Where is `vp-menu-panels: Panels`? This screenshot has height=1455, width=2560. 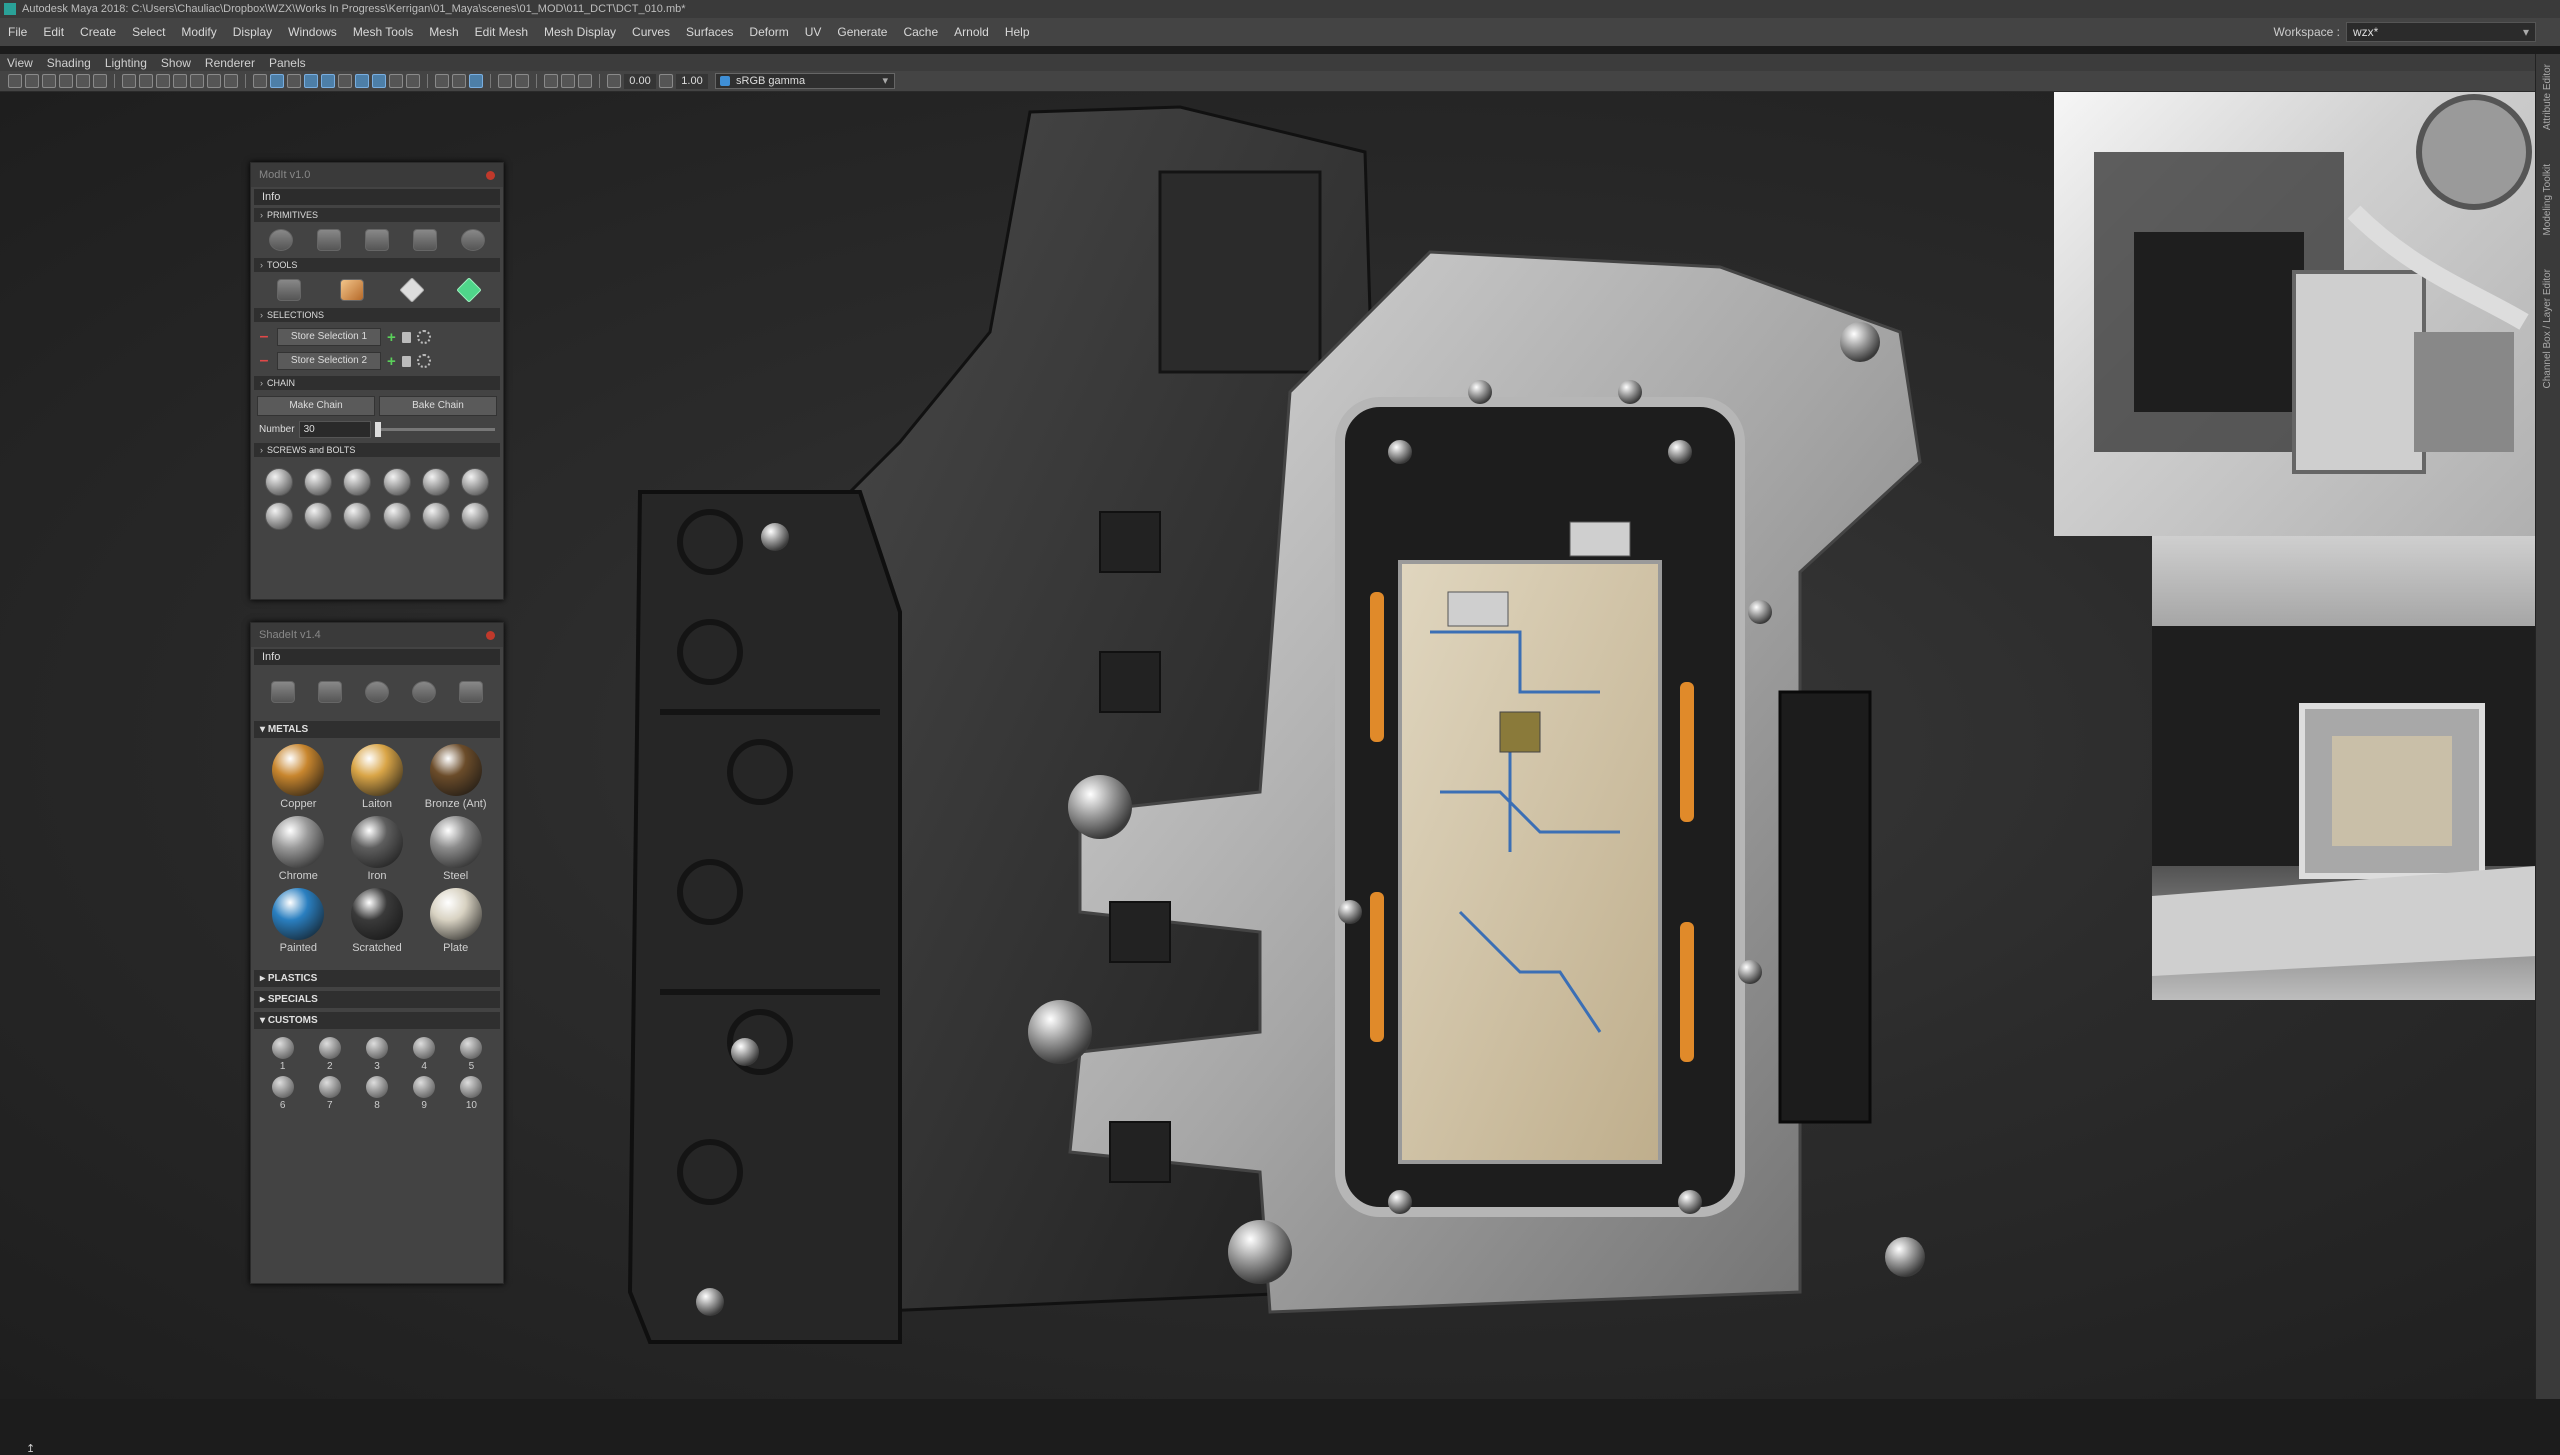 vp-menu-panels: Panels is located at coordinates (287, 63).